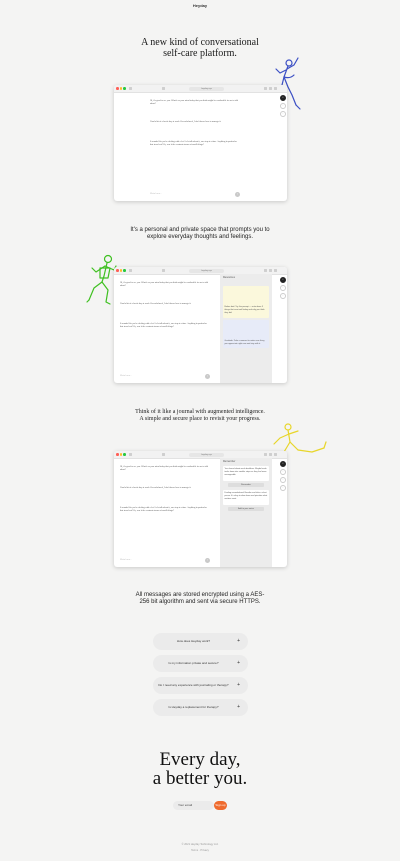 Image resolution: width=400 pixels, height=861 pixels. I want to click on browser-chrome: heyday.xyz, so click(200, 89).